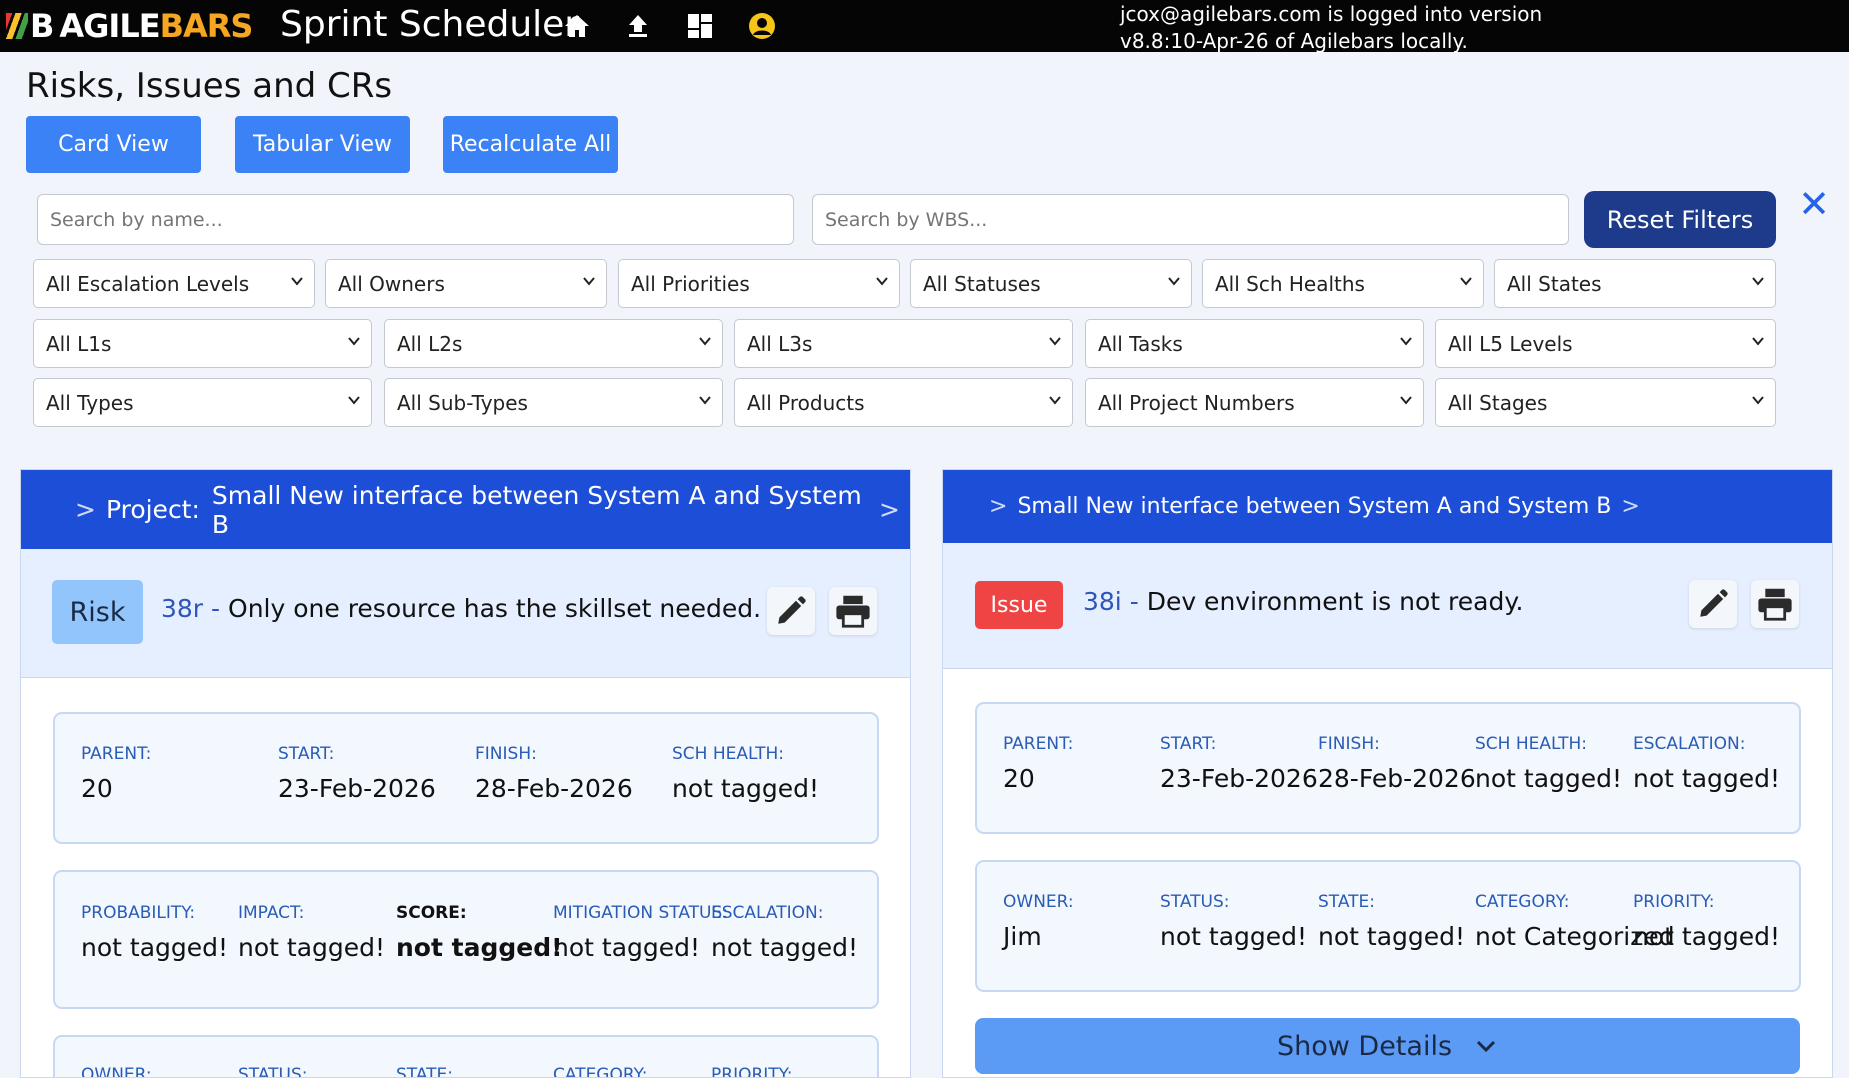  I want to click on filter-sub-types: All Sub-Types, so click(553, 402).